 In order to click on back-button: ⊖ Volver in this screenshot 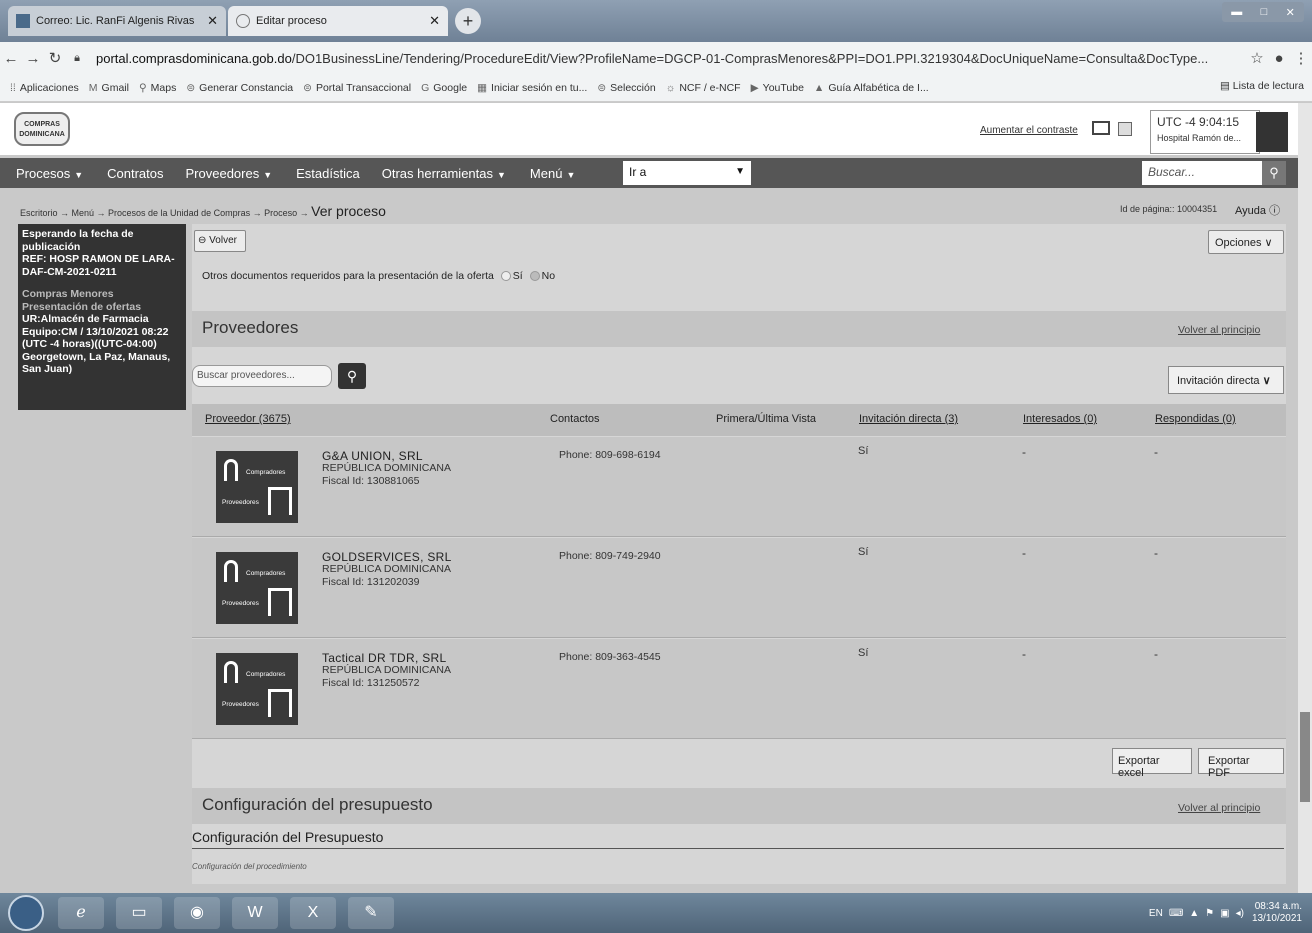, I will do `click(220, 241)`.